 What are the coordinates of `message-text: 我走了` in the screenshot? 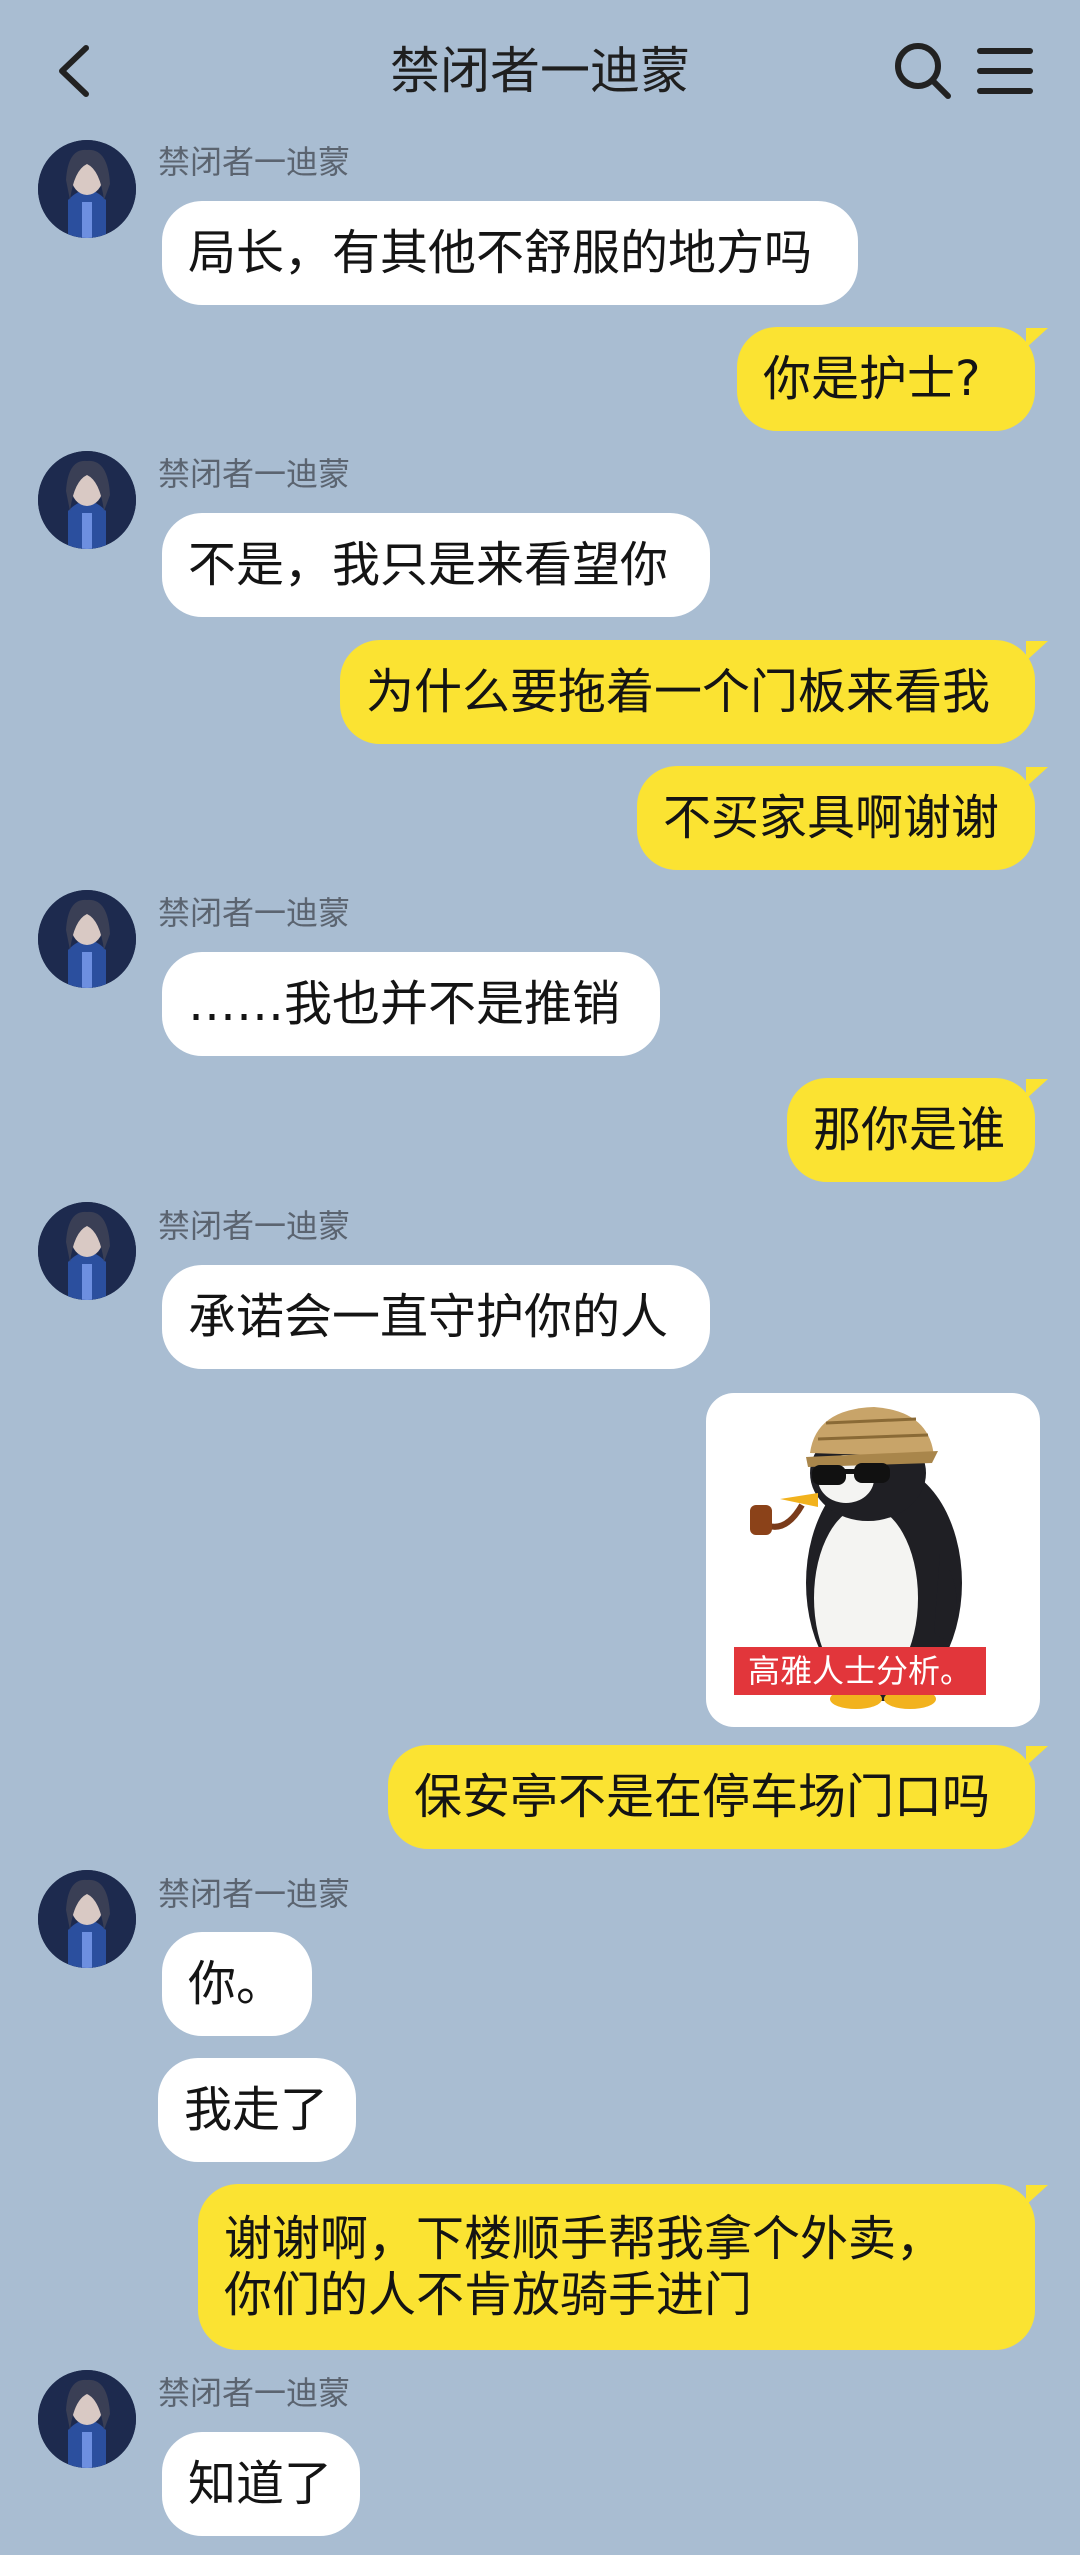 It's located at (256, 2110).